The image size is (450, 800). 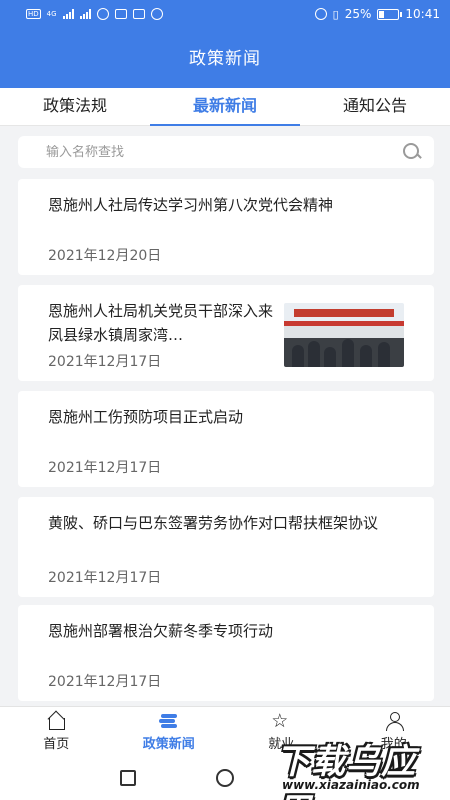 I want to click on watermark: 下载乌应用 www.xiazainiao.com, so click(x=361, y=765).